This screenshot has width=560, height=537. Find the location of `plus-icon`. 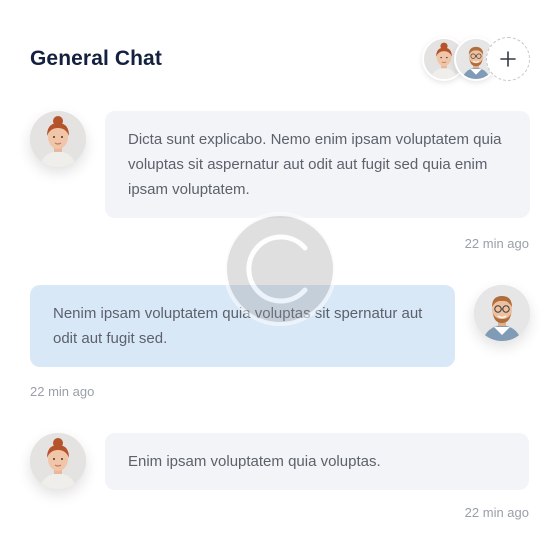

plus-icon is located at coordinates (508, 59).